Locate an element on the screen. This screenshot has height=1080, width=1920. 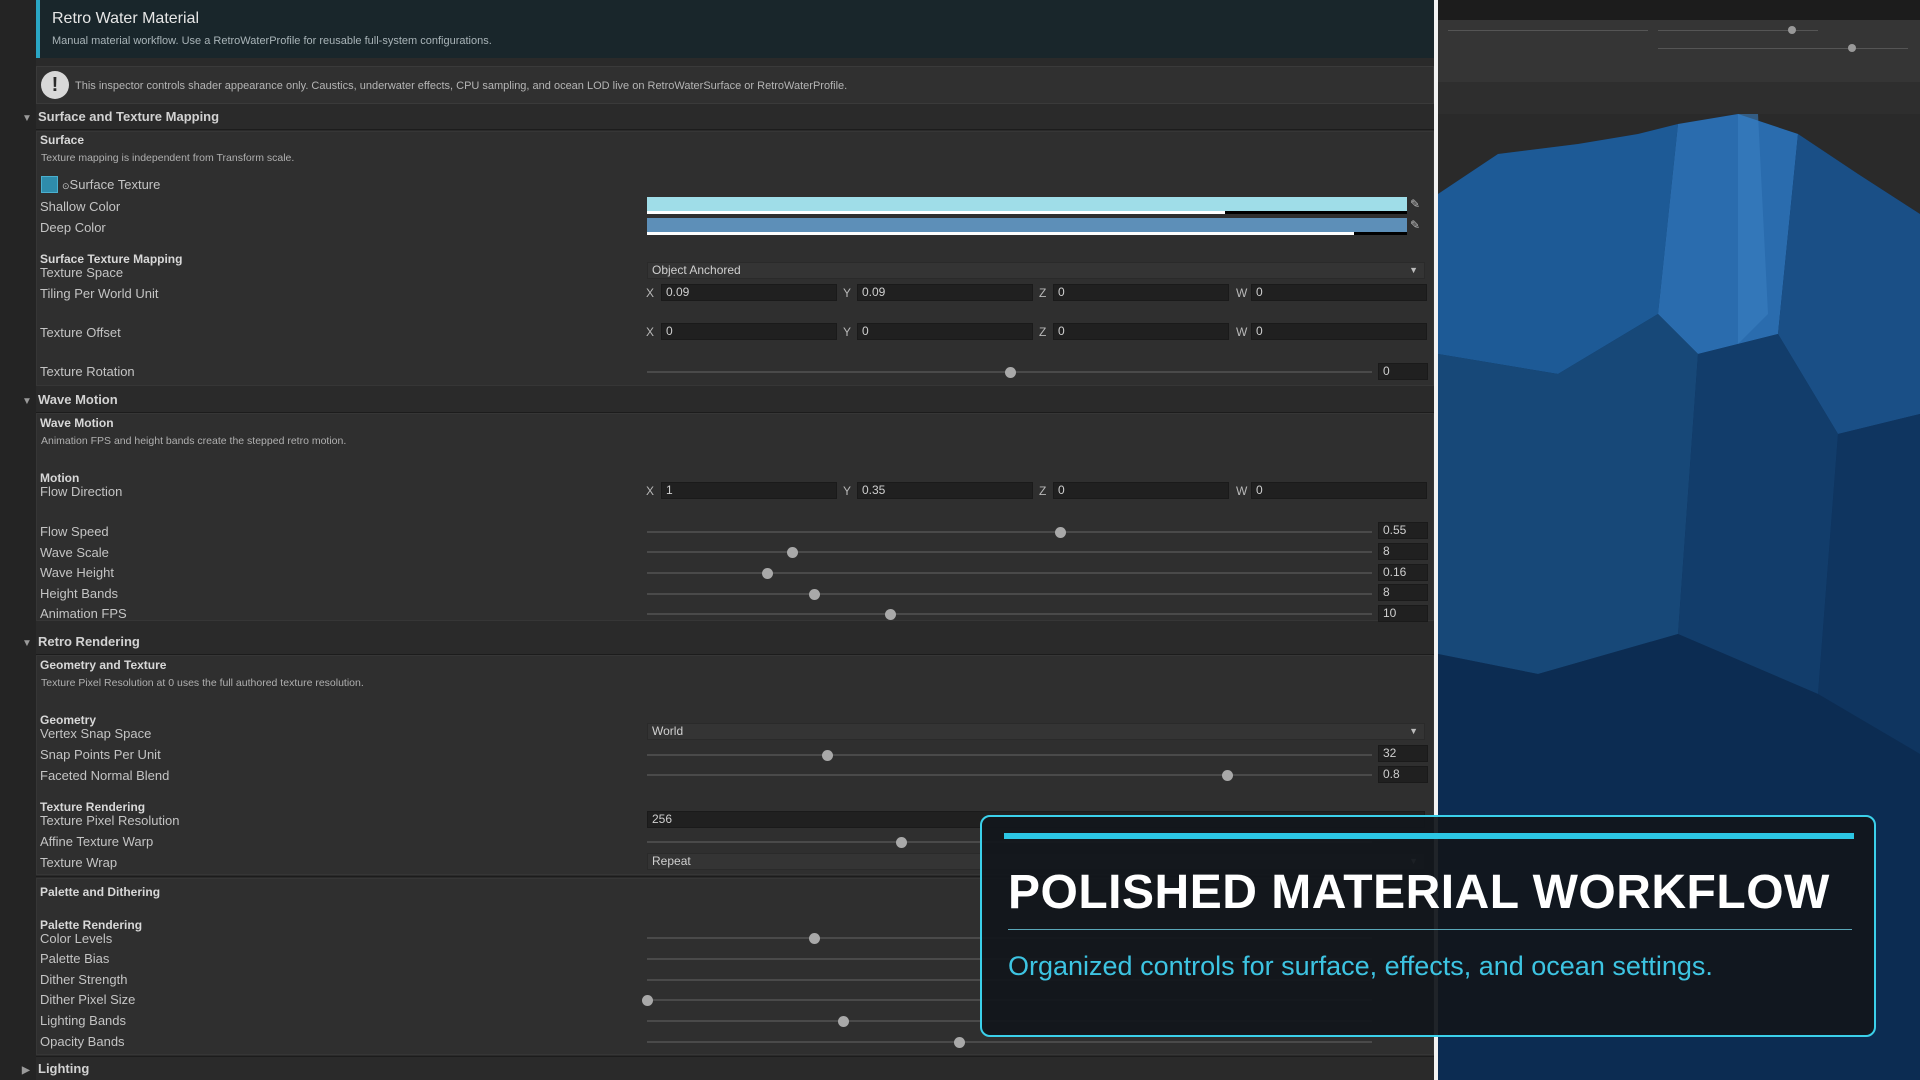
faceted-blend-label: Faceted Normal Blend is located at coordinates (105, 775).